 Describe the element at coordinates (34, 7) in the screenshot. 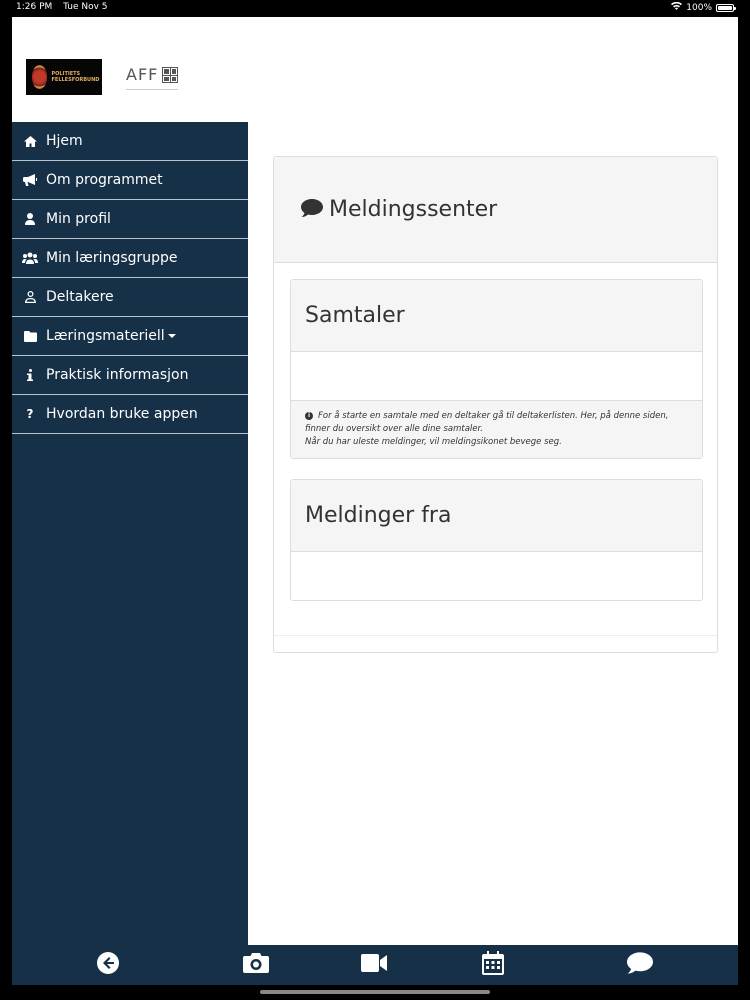

I see `status-time: 1:26 PM` at that location.